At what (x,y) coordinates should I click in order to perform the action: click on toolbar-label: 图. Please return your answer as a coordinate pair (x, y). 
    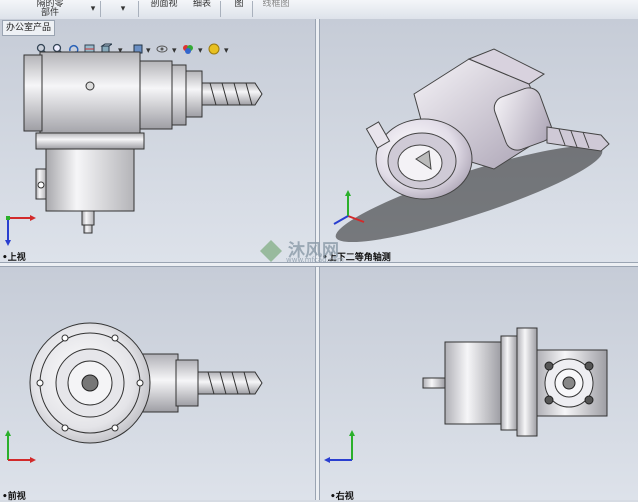
    Looking at the image, I should click on (239, 4).